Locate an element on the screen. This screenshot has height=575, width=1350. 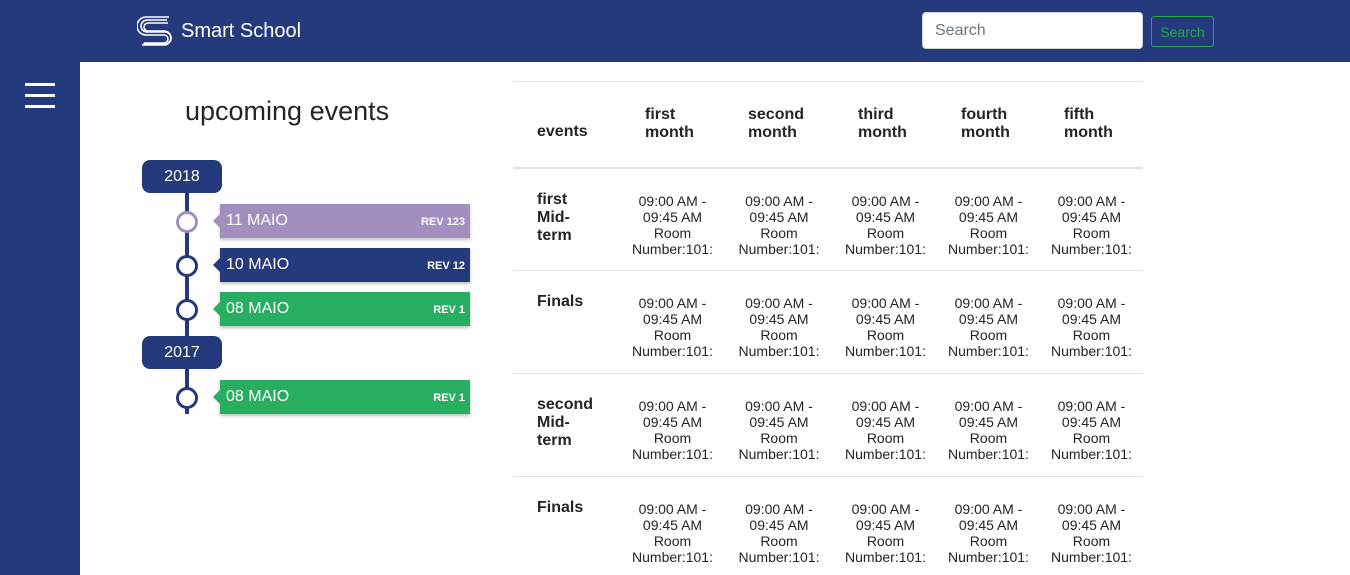
hamburger-menu-icon is located at coordinates (40, 96).